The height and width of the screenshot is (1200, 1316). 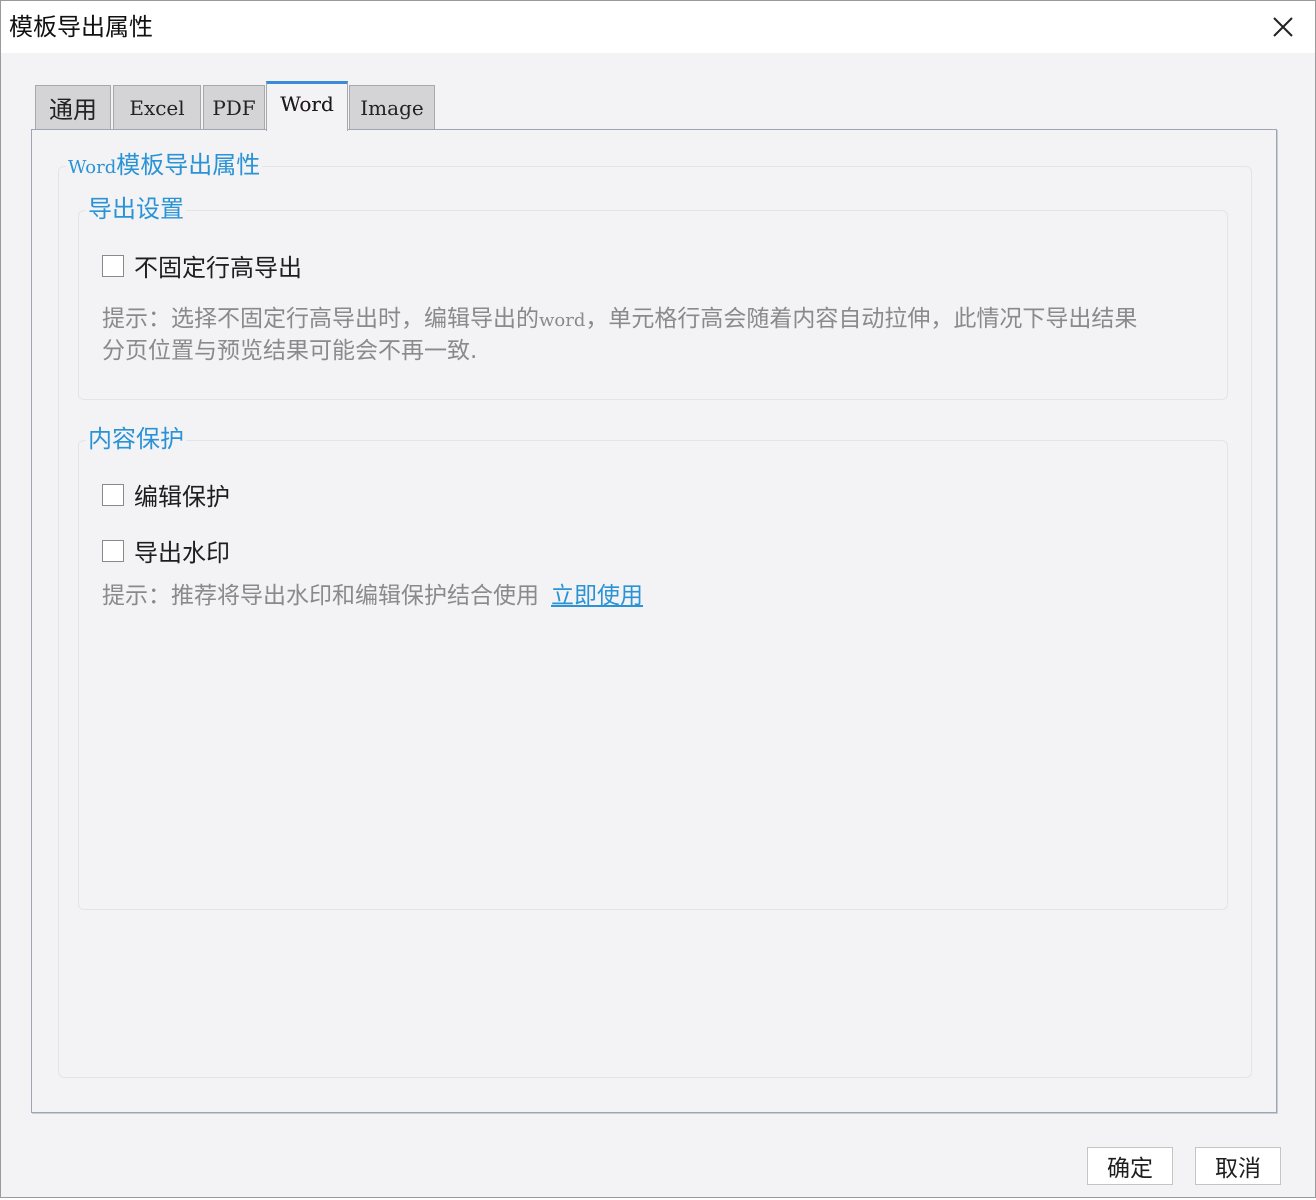 What do you see at coordinates (81, 27) in the screenshot?
I see `dialog-title: 模板导出属性` at bounding box center [81, 27].